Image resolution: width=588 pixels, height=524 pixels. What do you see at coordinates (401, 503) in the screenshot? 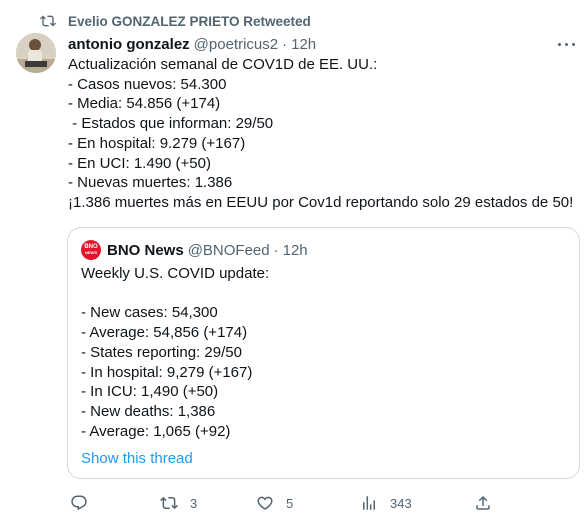
I see `views-count: 343` at bounding box center [401, 503].